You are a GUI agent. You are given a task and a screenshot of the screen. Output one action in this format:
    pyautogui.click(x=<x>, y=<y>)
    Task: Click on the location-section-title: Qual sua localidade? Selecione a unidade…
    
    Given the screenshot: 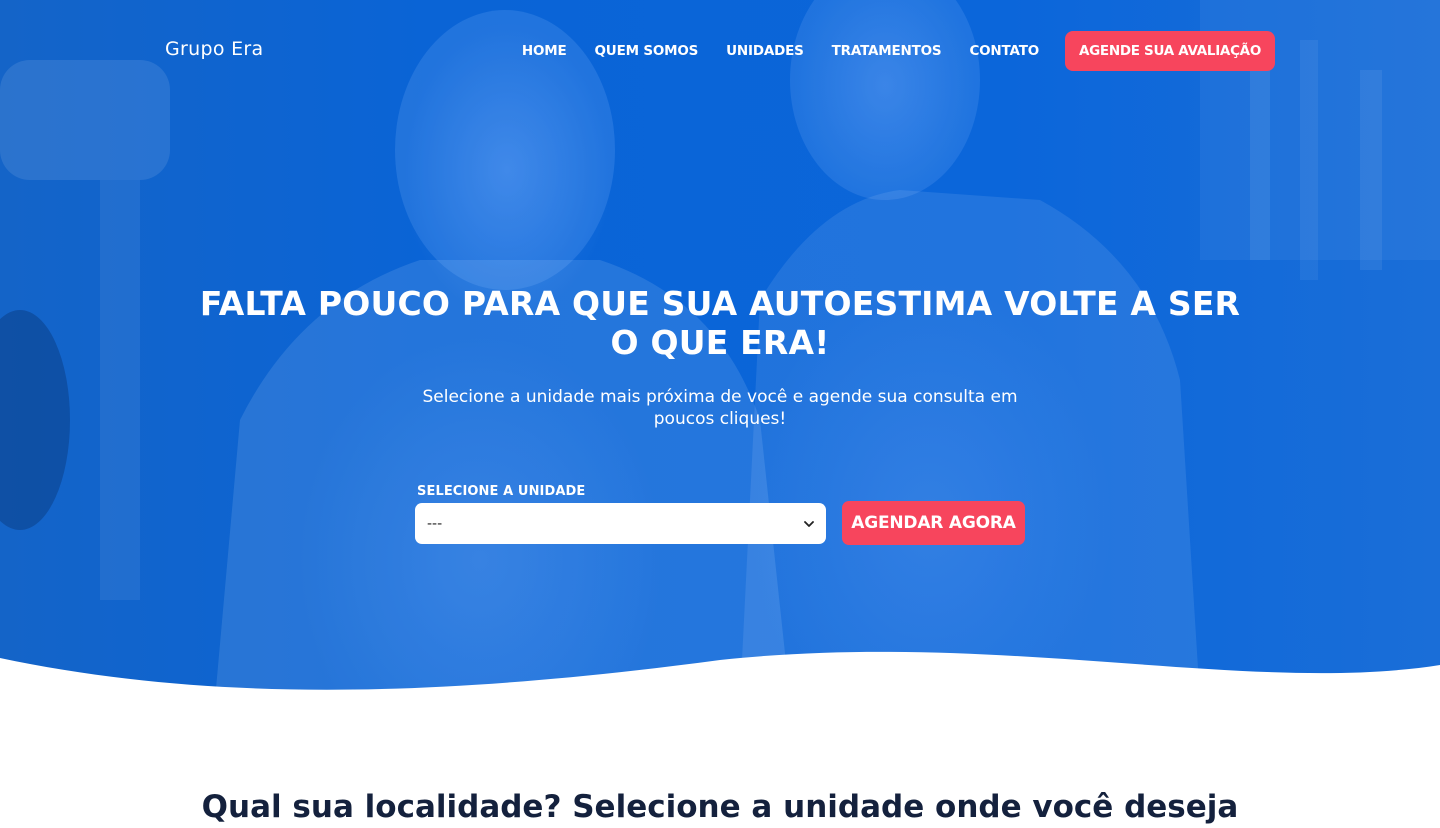 What is the action you would take?
    pyautogui.click(x=720, y=807)
    